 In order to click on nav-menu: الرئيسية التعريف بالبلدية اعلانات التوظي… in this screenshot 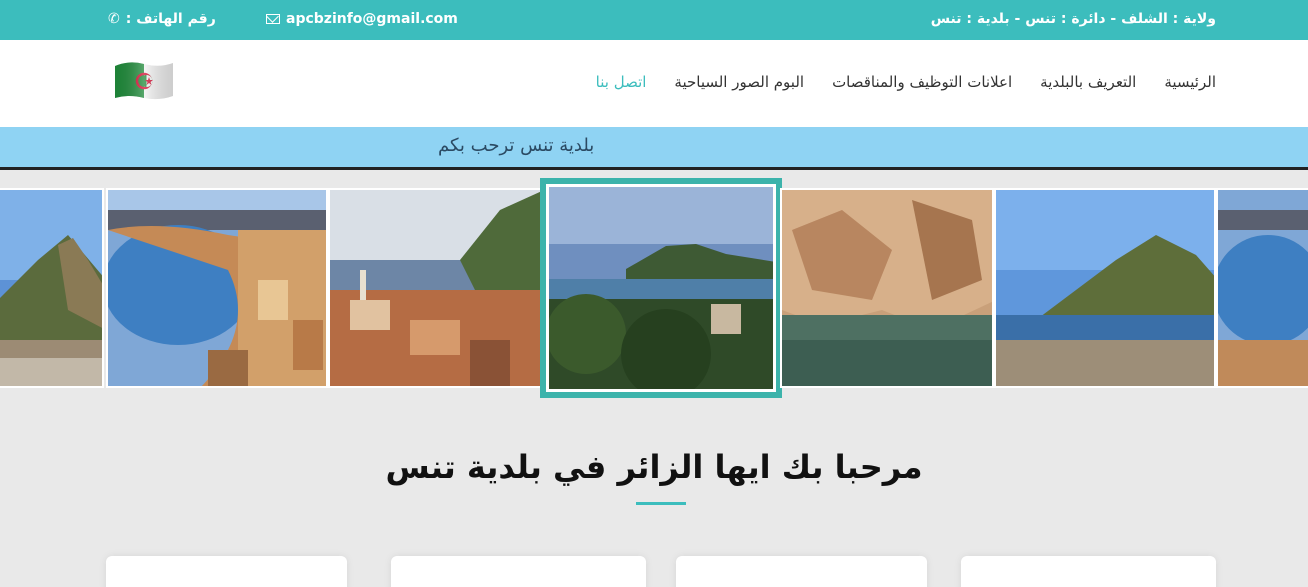, I will do `click(906, 82)`.